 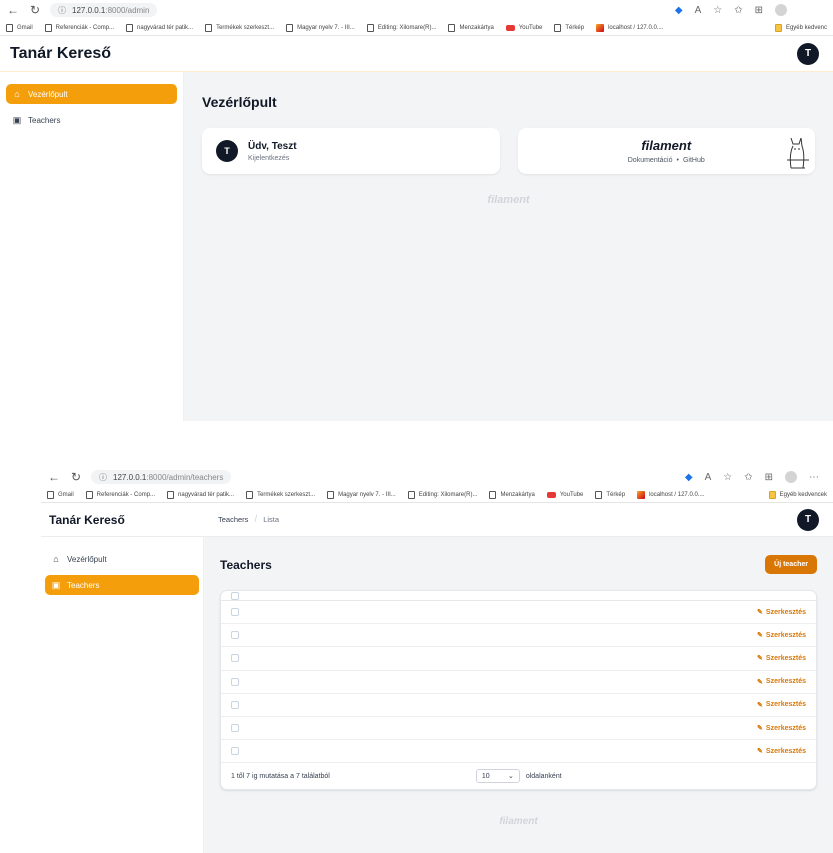 I want to click on breadcrumb-teachers: Teachers, so click(x=233, y=519).